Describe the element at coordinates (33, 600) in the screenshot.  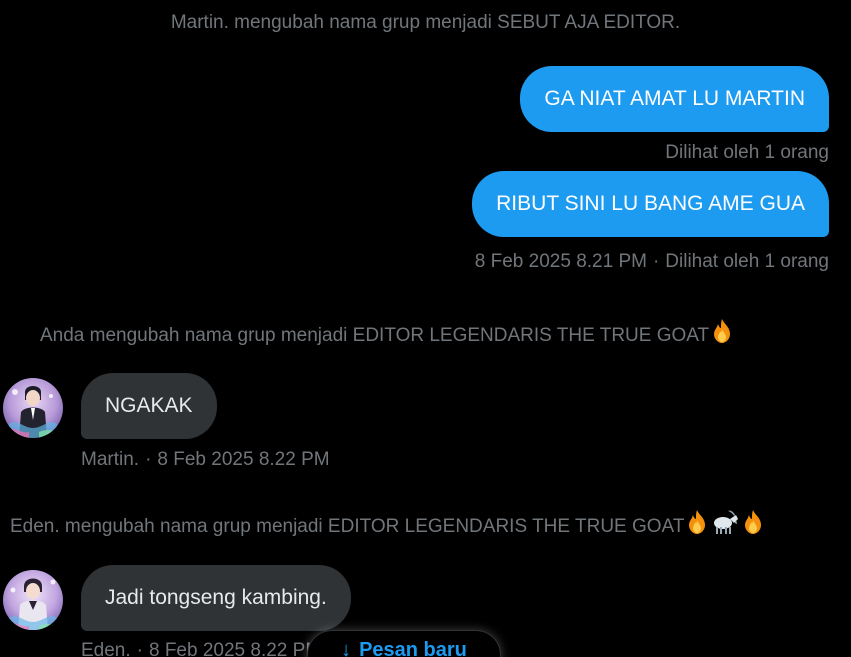
I see `avatar-eden` at that location.